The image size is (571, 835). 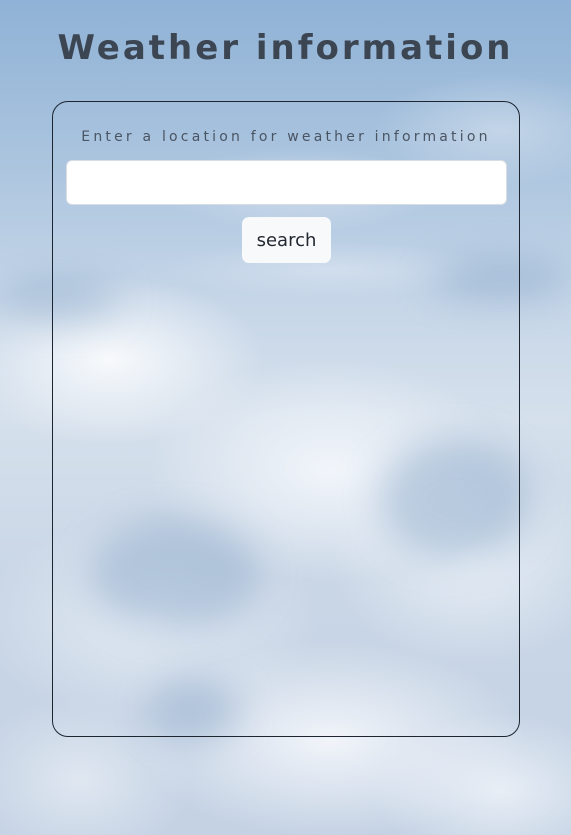 What do you see at coordinates (286, 182) in the screenshot?
I see `location-input` at bounding box center [286, 182].